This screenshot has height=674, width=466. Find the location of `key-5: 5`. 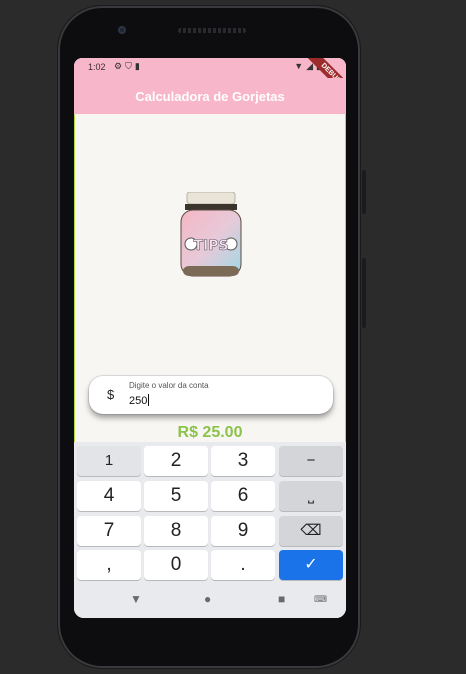

key-5: 5 is located at coordinates (176, 496).